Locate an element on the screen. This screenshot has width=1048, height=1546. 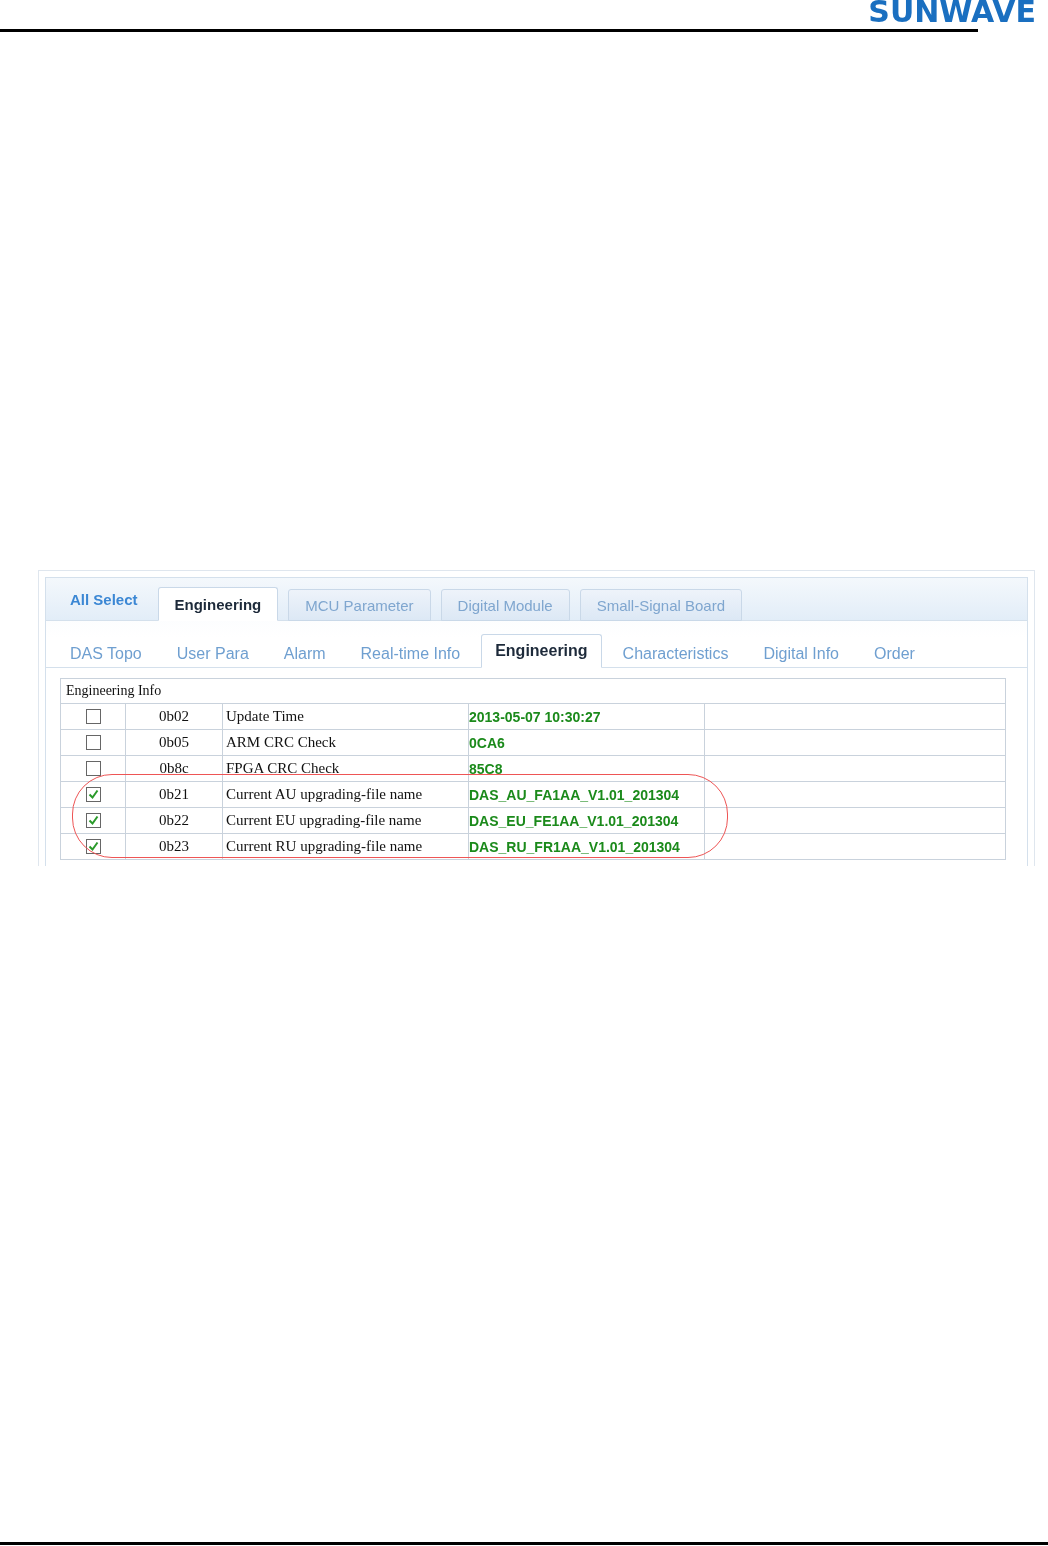
tab: Characteristics is located at coordinates (675, 653).